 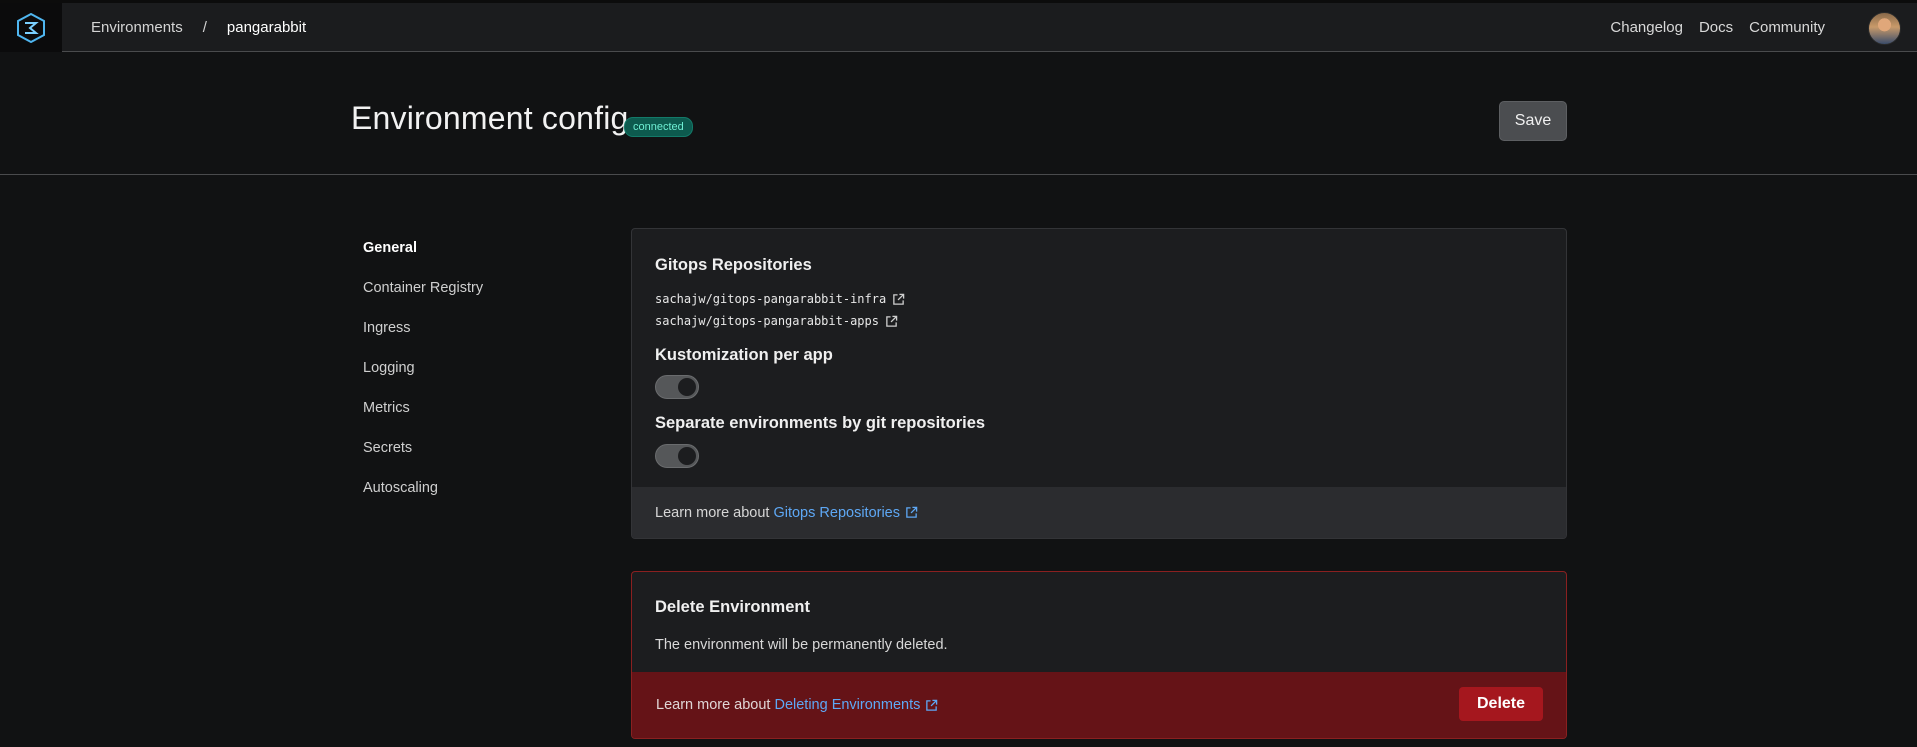 I want to click on sidebar-item-secrets: Secrets, so click(x=423, y=457).